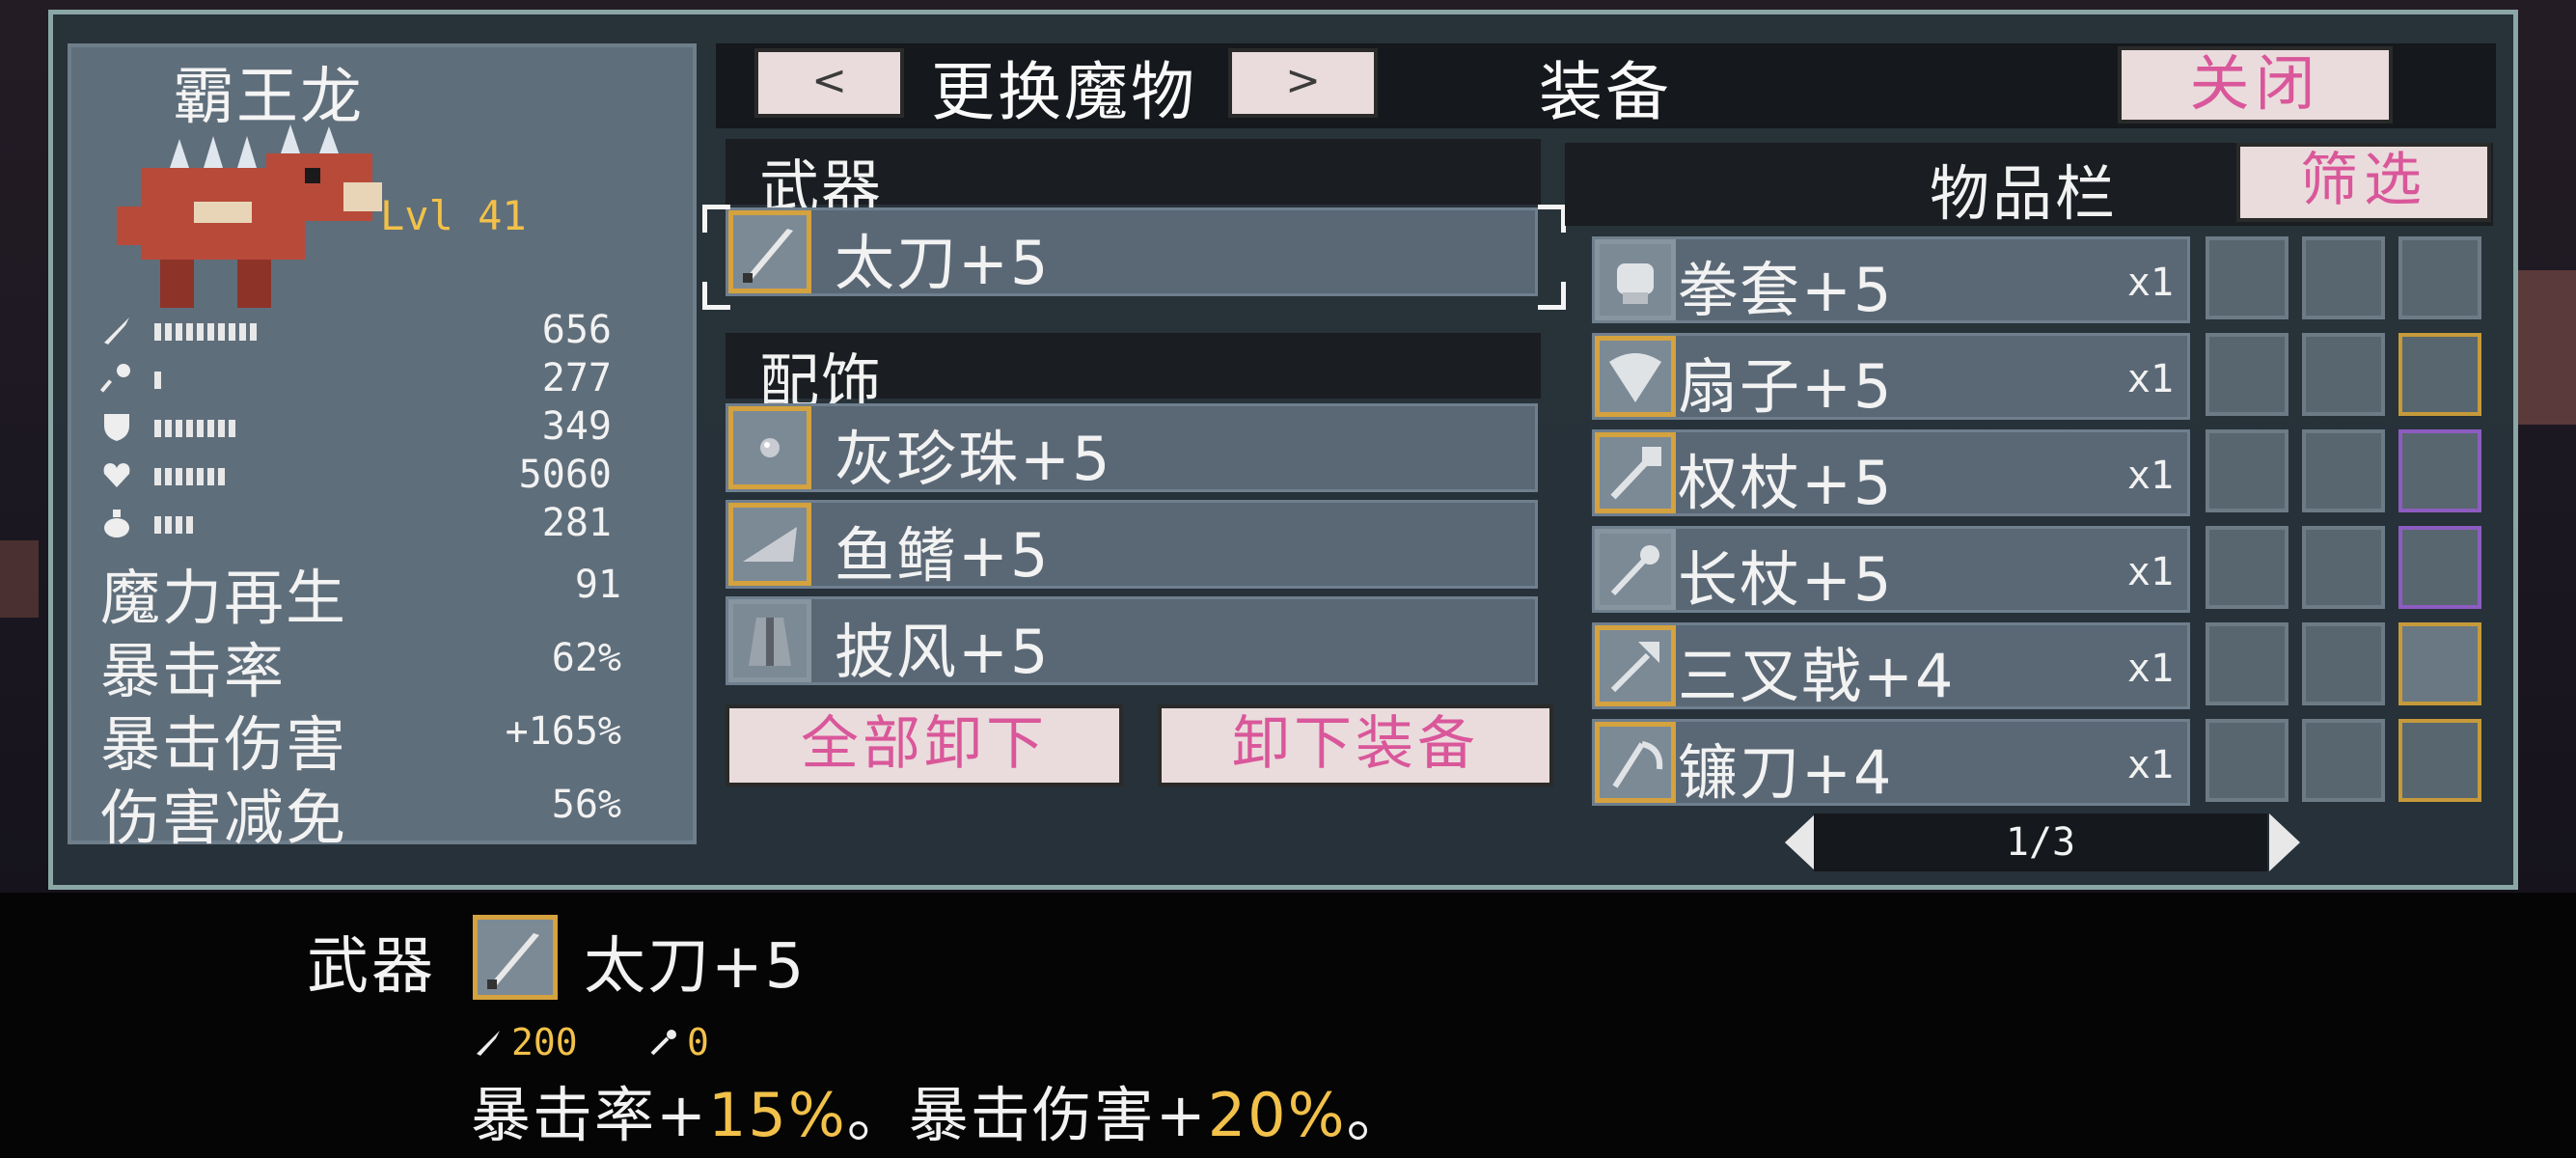 Image resolution: width=2576 pixels, height=1158 pixels. I want to click on inventory-item: 扇子+5 x1, so click(1891, 377).